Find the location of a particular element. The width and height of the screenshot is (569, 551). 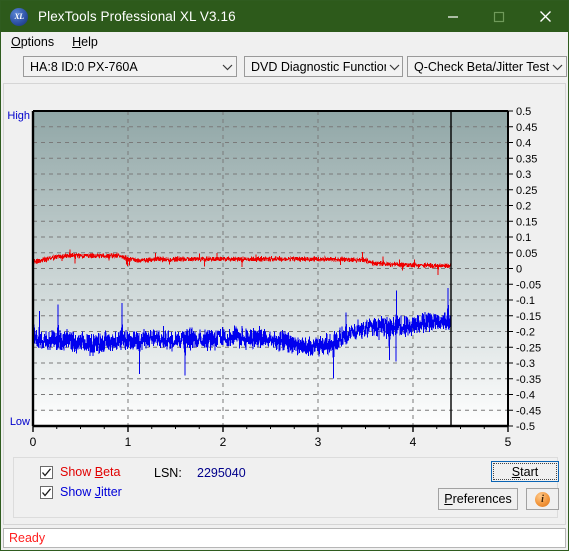

menu-item-options: Options is located at coordinates (32, 42).